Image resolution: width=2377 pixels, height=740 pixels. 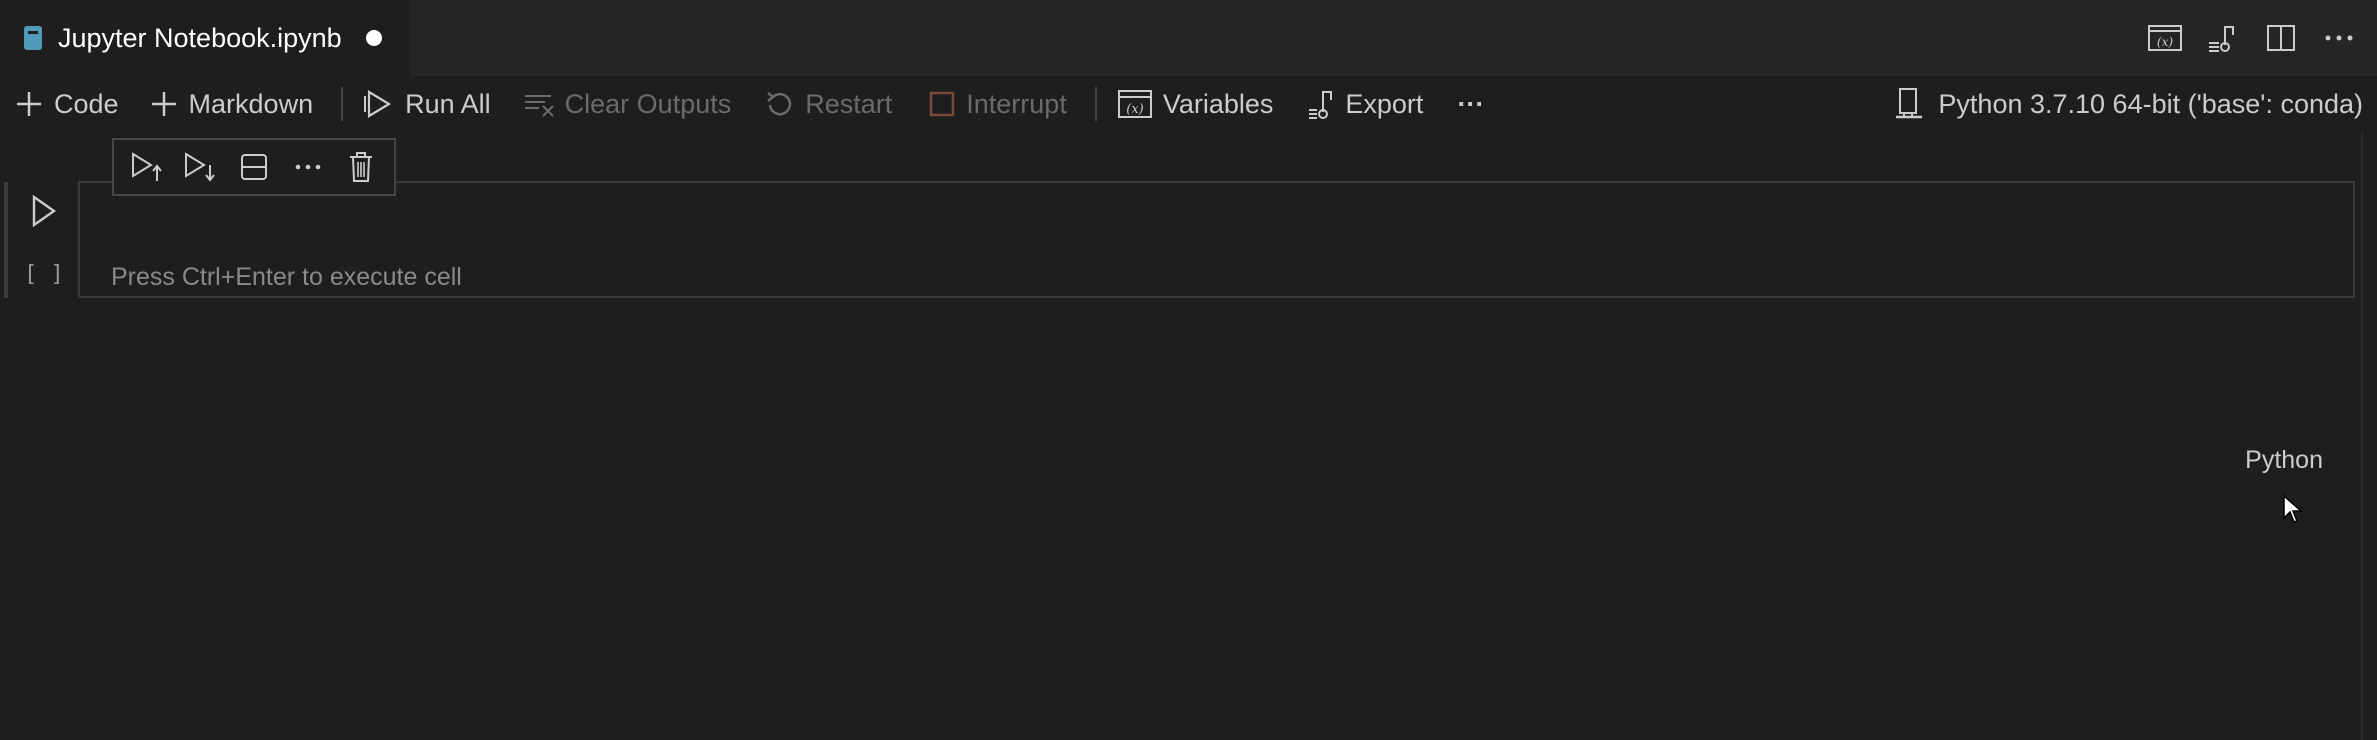 I want to click on delete-cell-icon, so click(x=361, y=167).